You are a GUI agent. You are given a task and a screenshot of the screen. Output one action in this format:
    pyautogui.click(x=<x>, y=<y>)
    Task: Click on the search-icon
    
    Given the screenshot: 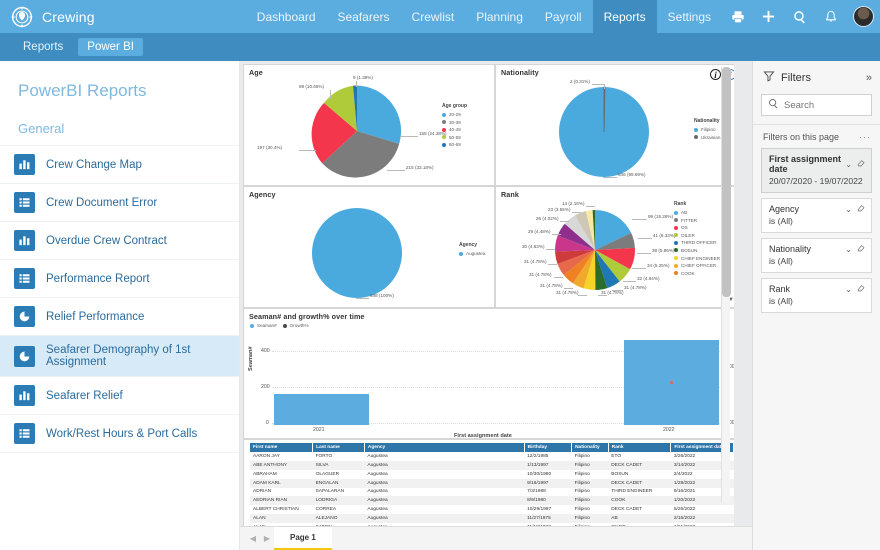 What is the action you would take?
    pyautogui.click(x=799, y=16)
    